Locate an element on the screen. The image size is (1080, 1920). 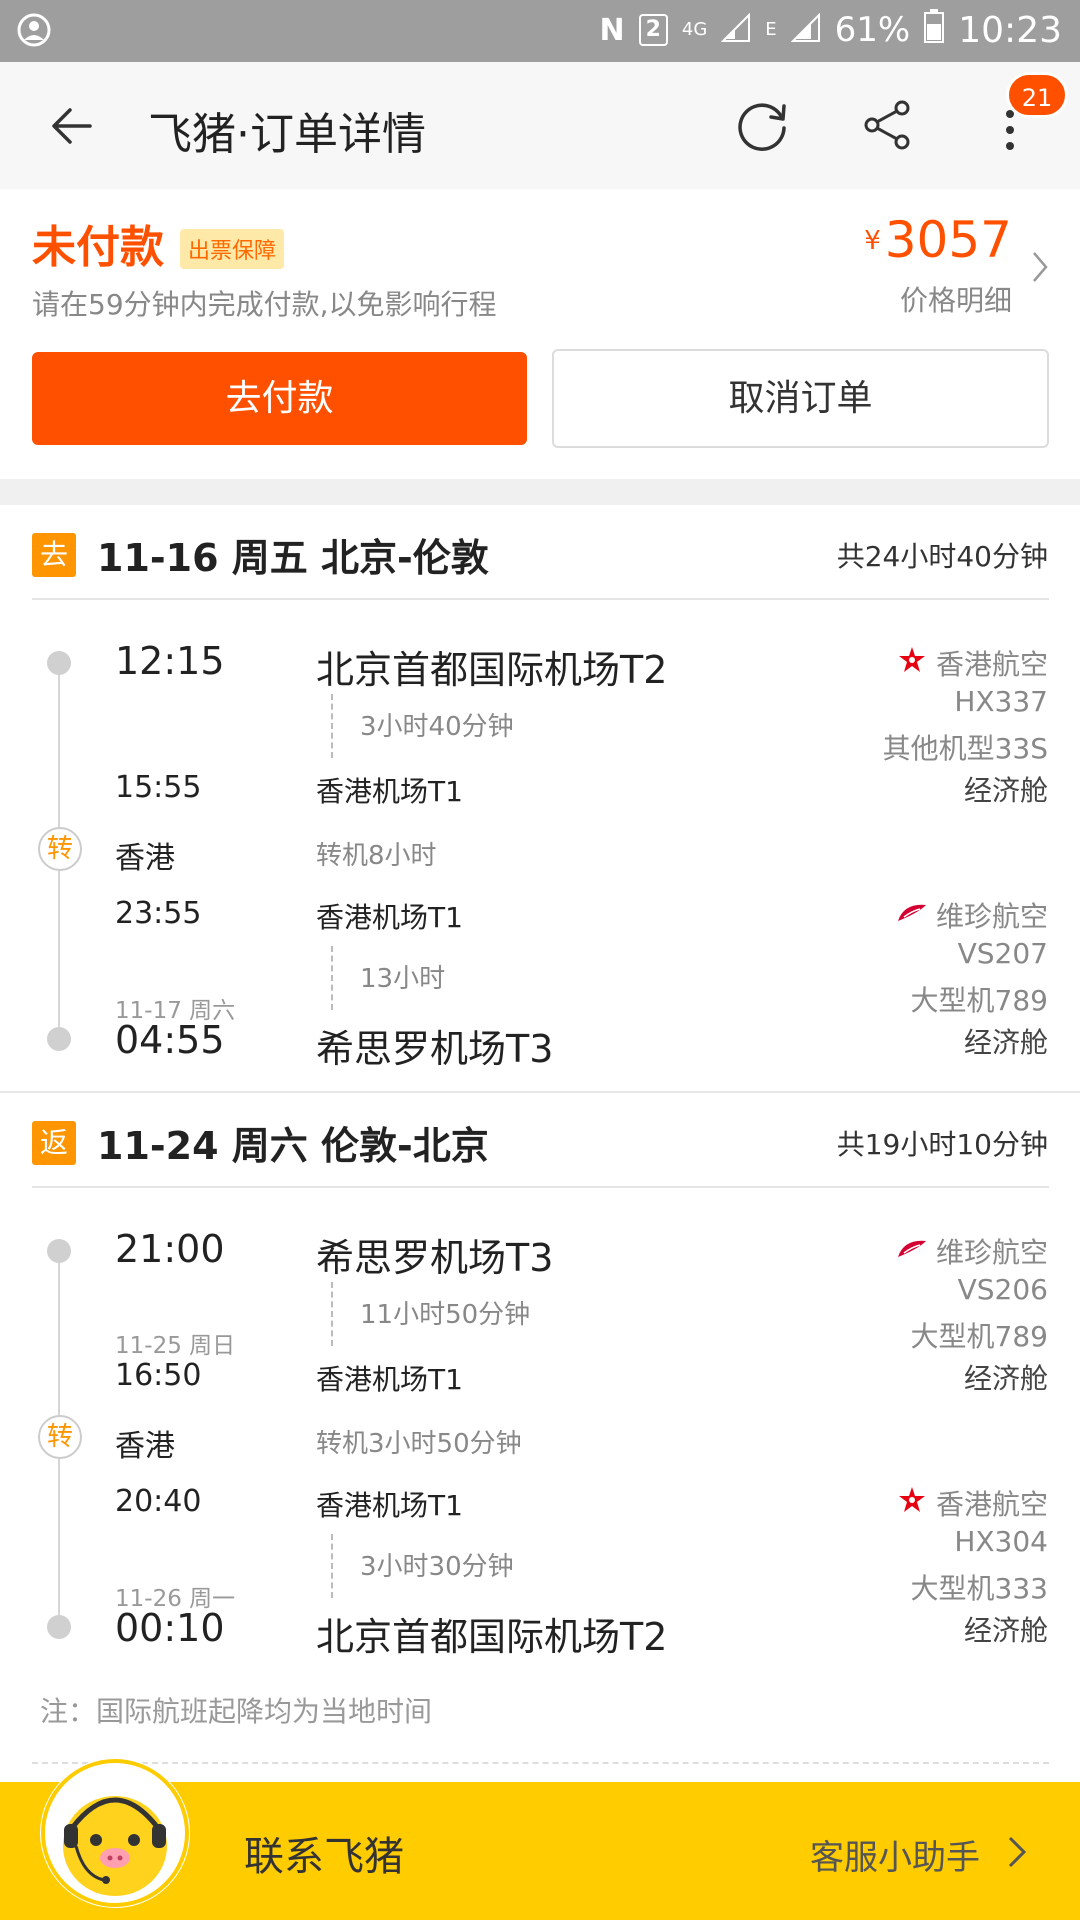
transfer-duration: 转机3小时50分钟 is located at coordinates (419, 1444).